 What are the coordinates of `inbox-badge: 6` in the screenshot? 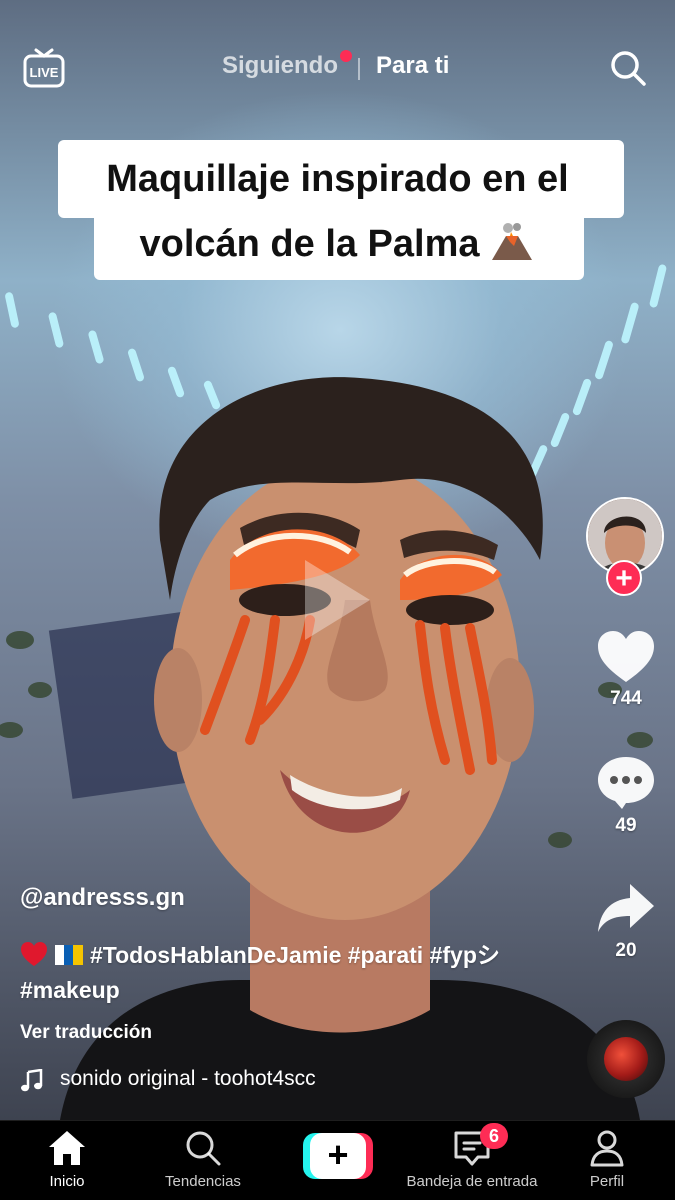 It's located at (494, 1136).